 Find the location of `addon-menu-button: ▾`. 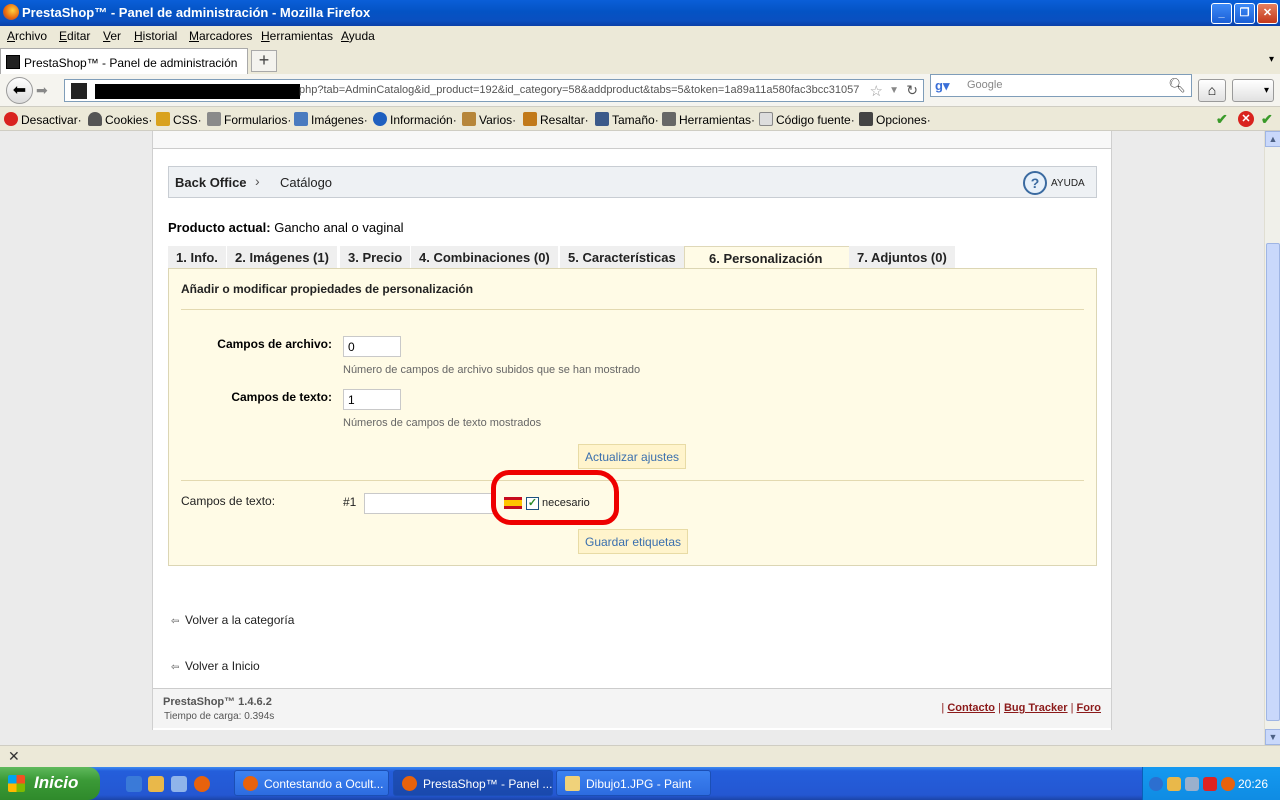

addon-menu-button: ▾ is located at coordinates (1253, 90).